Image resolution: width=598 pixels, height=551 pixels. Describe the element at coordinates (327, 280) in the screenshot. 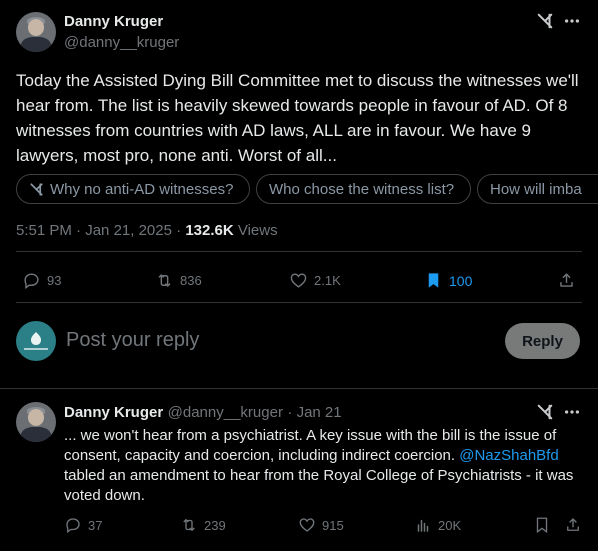

I see `like-count: 2.1K` at that location.